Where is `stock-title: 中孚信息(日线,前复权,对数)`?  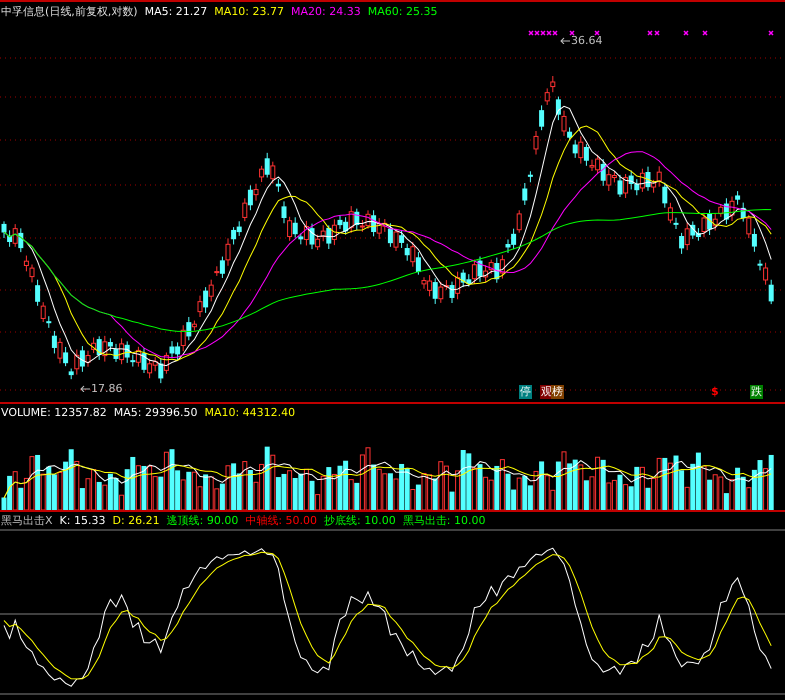
stock-title: 中孚信息(日线,前复权,对数) is located at coordinates (69, 11).